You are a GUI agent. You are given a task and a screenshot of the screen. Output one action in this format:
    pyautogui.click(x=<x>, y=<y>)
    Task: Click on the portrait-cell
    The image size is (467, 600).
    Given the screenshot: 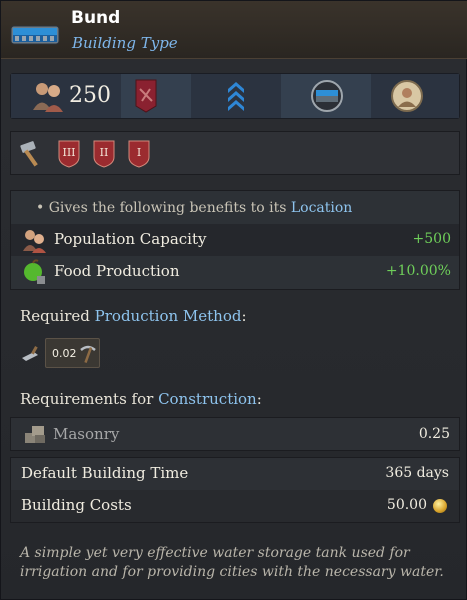 What is the action you would take?
    pyautogui.click(x=415, y=96)
    